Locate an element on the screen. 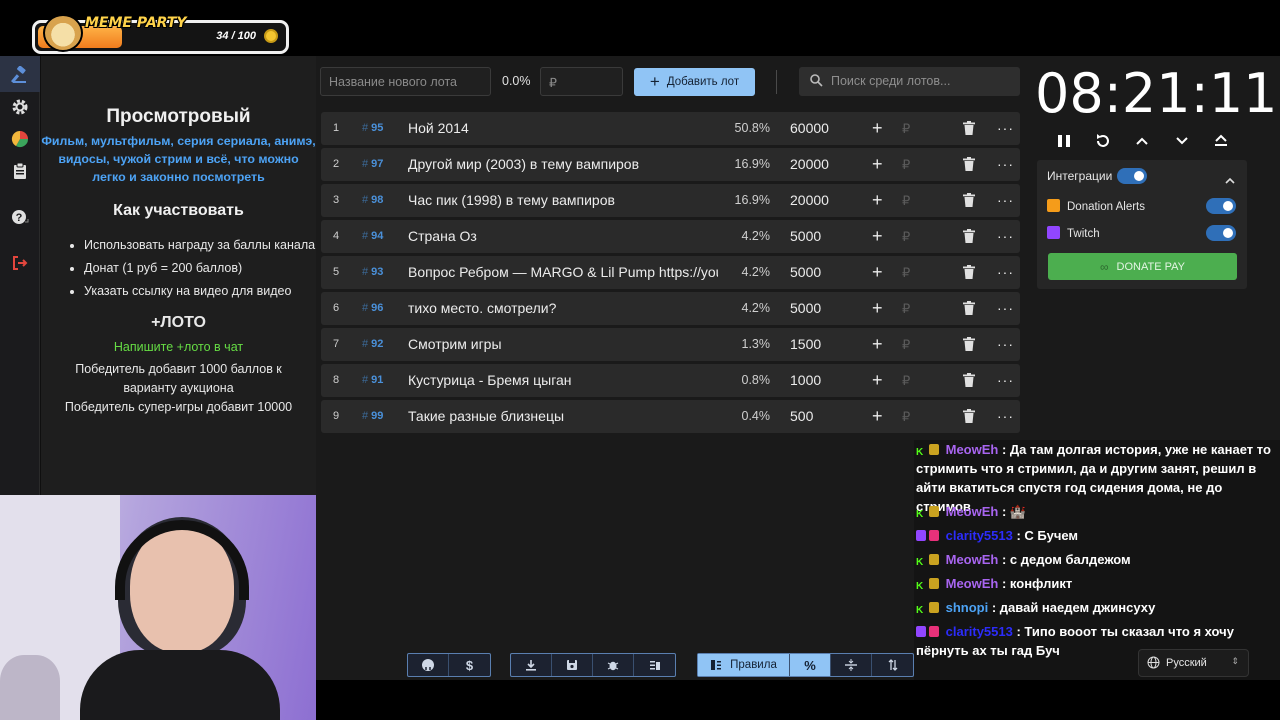 The width and height of the screenshot is (1280, 720). language-select: Русский ⇕ is located at coordinates (1193, 663).